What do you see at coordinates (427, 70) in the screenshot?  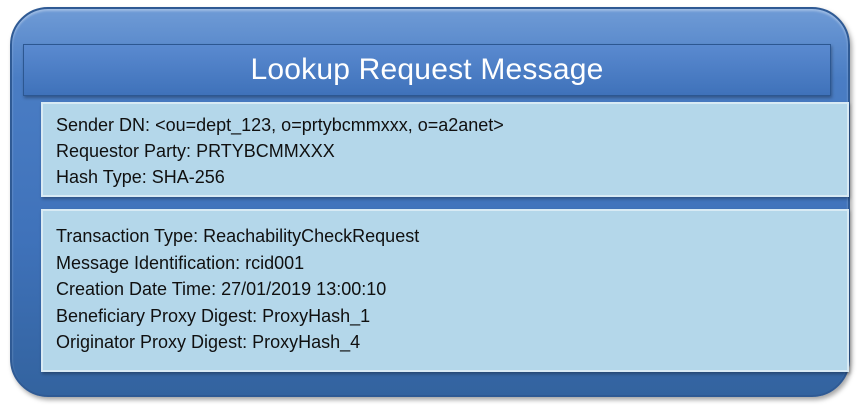 I see `message-title: Lookup Request Message` at bounding box center [427, 70].